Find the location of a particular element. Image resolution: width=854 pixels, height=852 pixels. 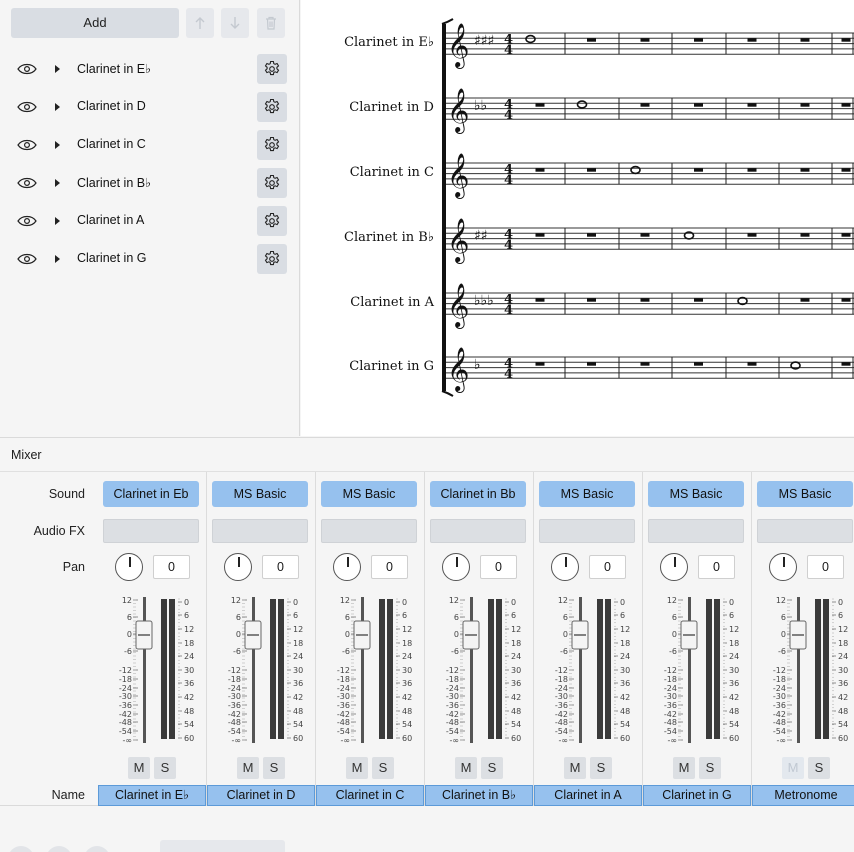

instrument-row: Clarinet in G is located at coordinates (150, 259).